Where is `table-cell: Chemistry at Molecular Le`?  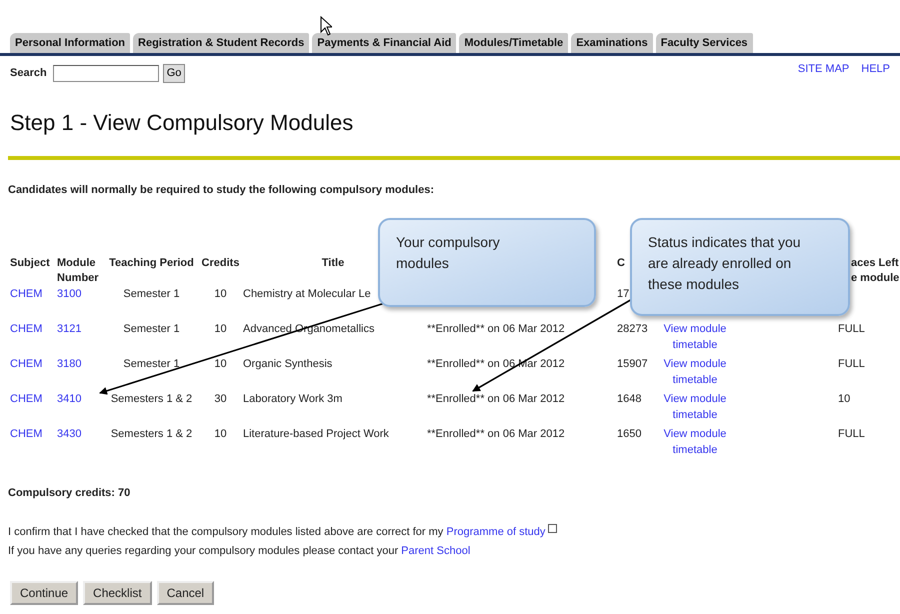
table-cell: Chemistry at Molecular Le is located at coordinates (307, 294).